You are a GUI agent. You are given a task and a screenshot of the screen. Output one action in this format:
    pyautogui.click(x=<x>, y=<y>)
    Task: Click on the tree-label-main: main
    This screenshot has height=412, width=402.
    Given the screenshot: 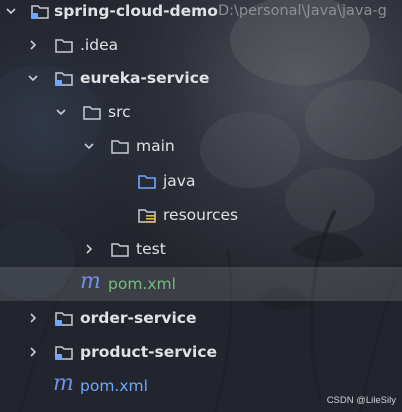 What is the action you would take?
    pyautogui.click(x=155, y=146)
    